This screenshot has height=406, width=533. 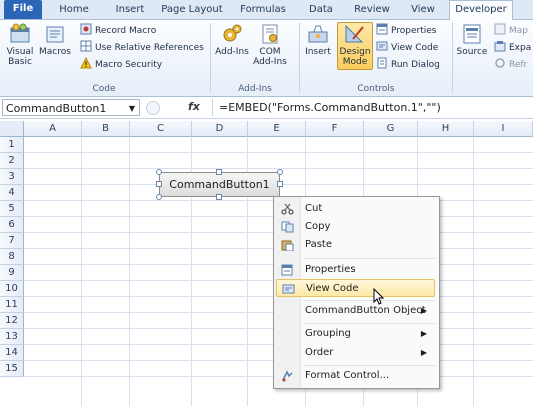 What do you see at coordinates (12, 257) in the screenshot?
I see `row-header-8: 8` at bounding box center [12, 257].